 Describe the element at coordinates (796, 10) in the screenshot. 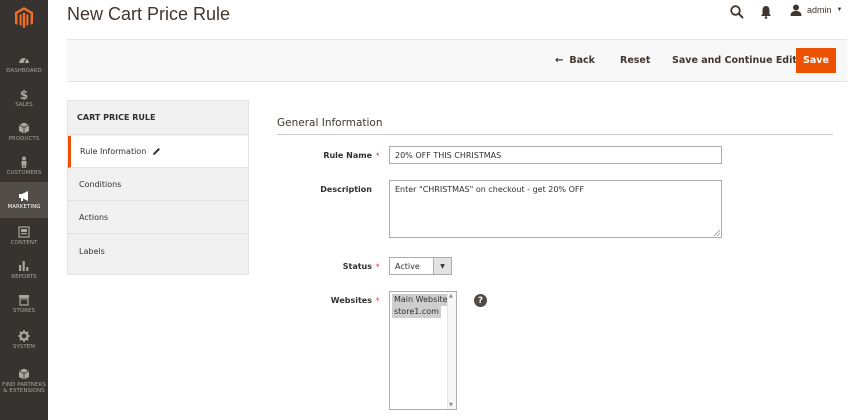

I see `user-icon` at that location.